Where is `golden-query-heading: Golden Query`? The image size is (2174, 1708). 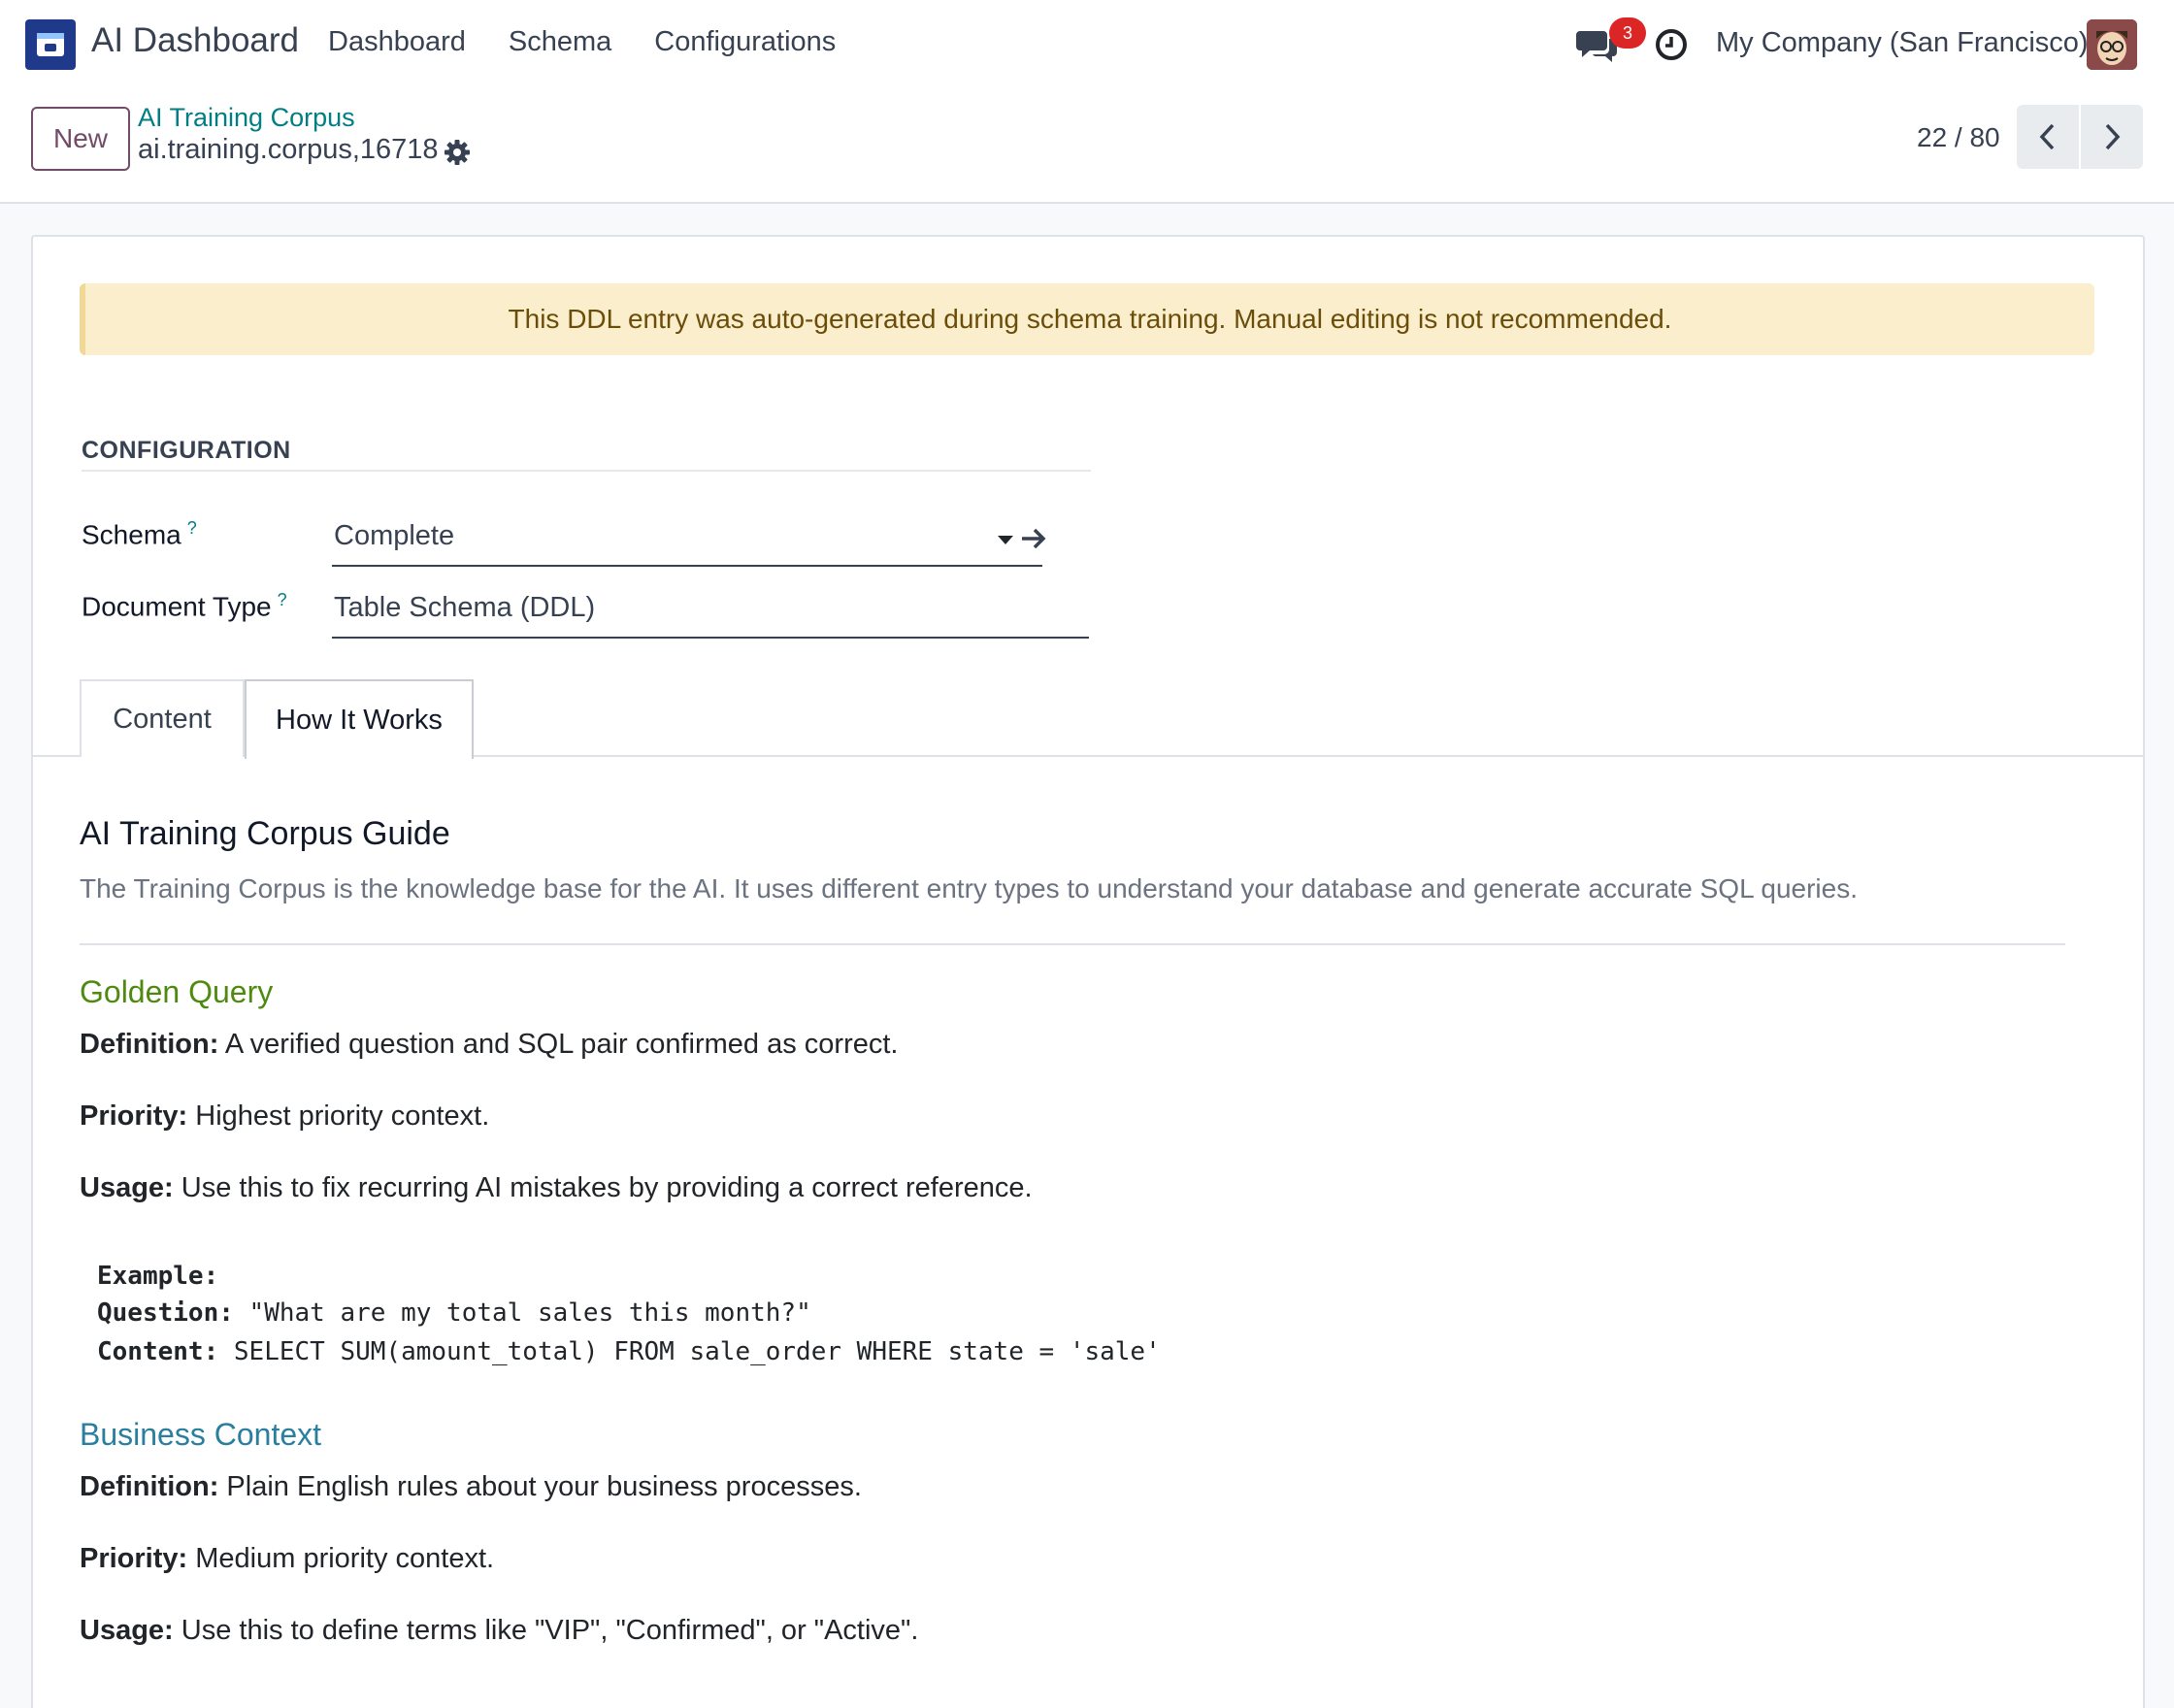
golden-query-heading: Golden Query is located at coordinates (177, 991).